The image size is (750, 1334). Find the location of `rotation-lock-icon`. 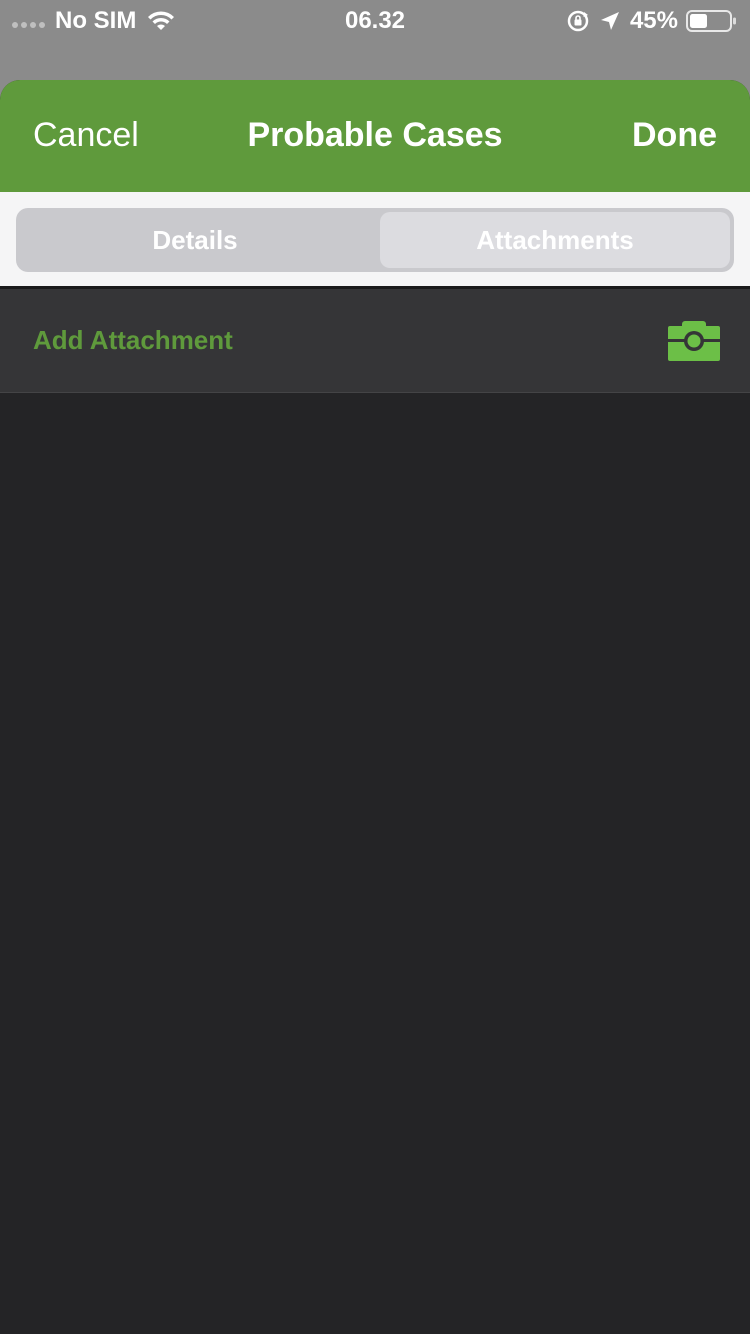

rotation-lock-icon is located at coordinates (578, 21).